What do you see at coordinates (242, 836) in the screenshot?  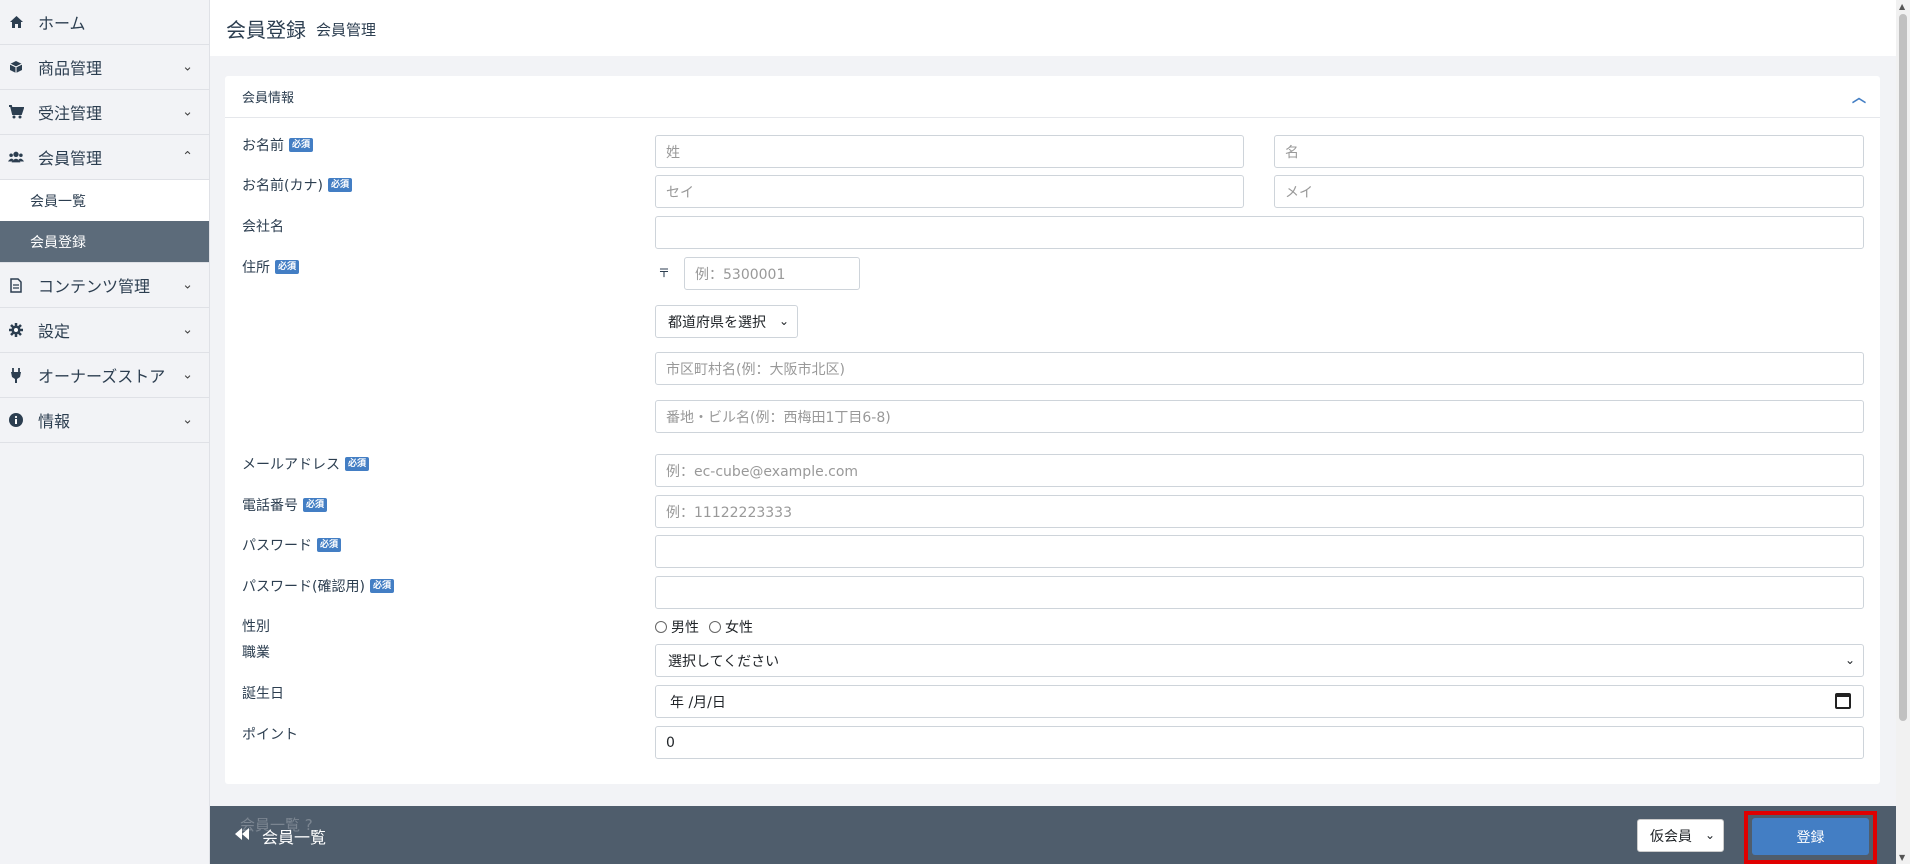 I see `double-chevron-left-icon` at bounding box center [242, 836].